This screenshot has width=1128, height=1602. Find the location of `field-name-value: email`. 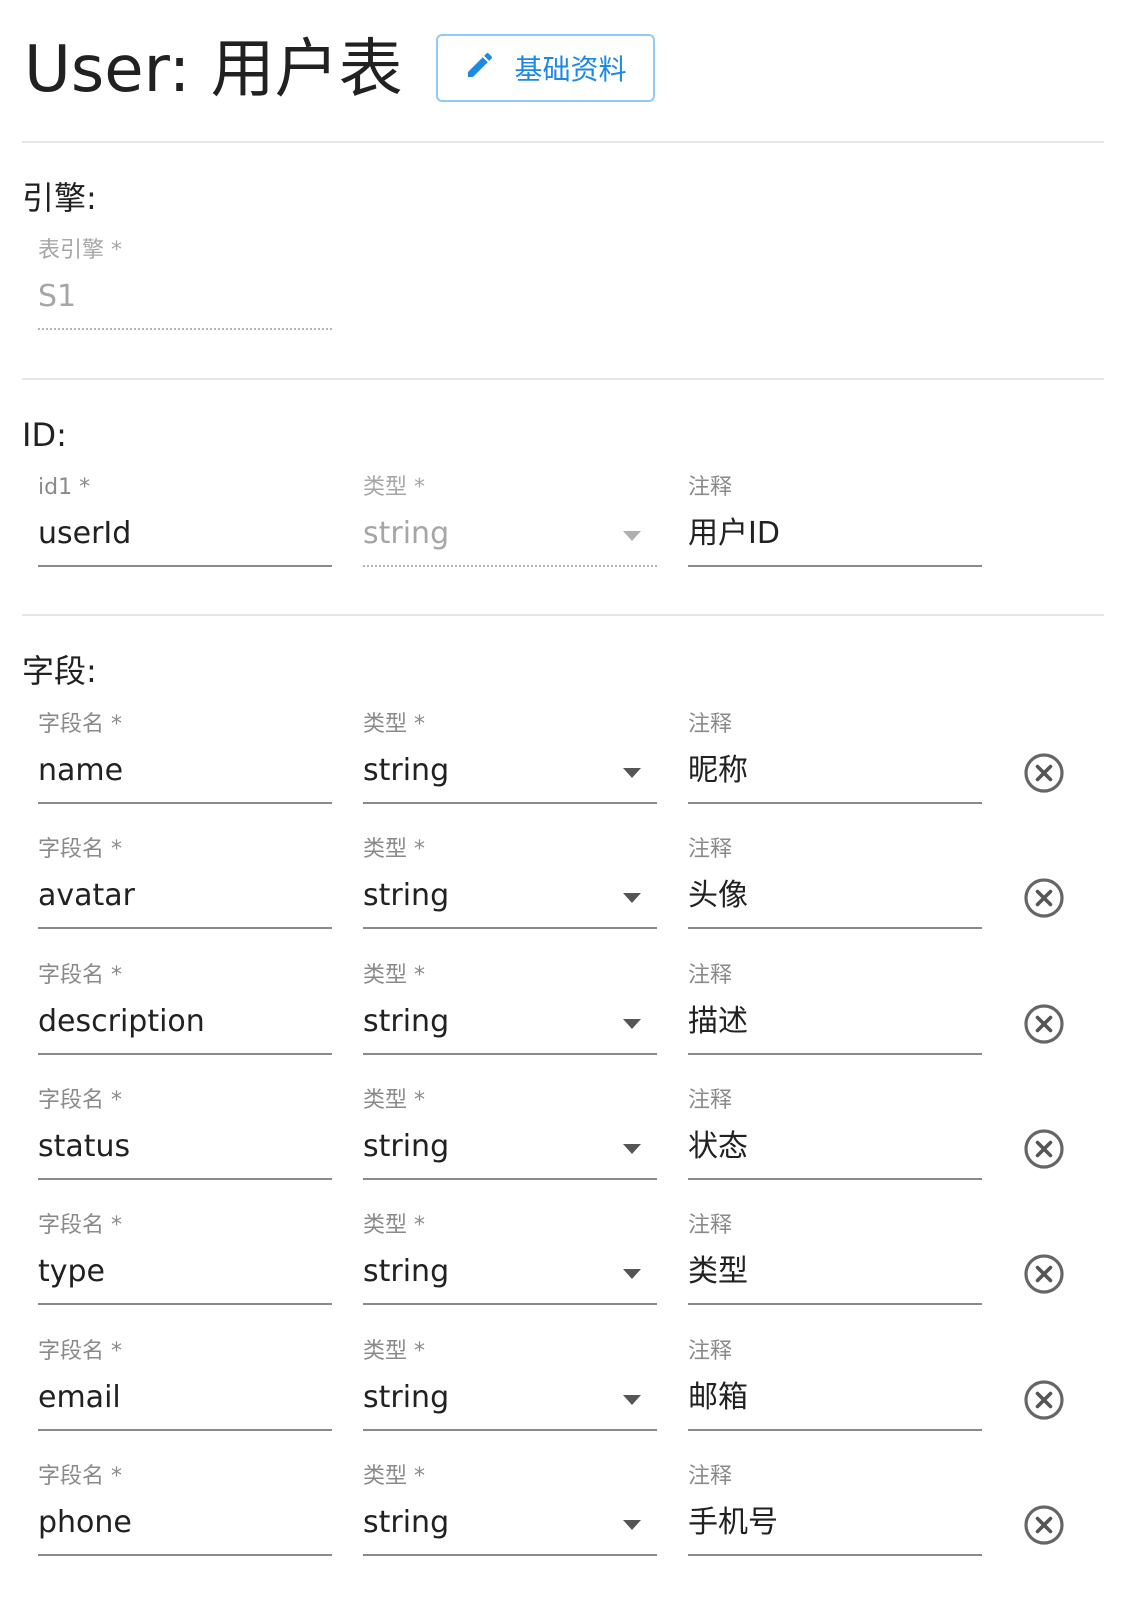

field-name-value: email is located at coordinates (79, 1397).